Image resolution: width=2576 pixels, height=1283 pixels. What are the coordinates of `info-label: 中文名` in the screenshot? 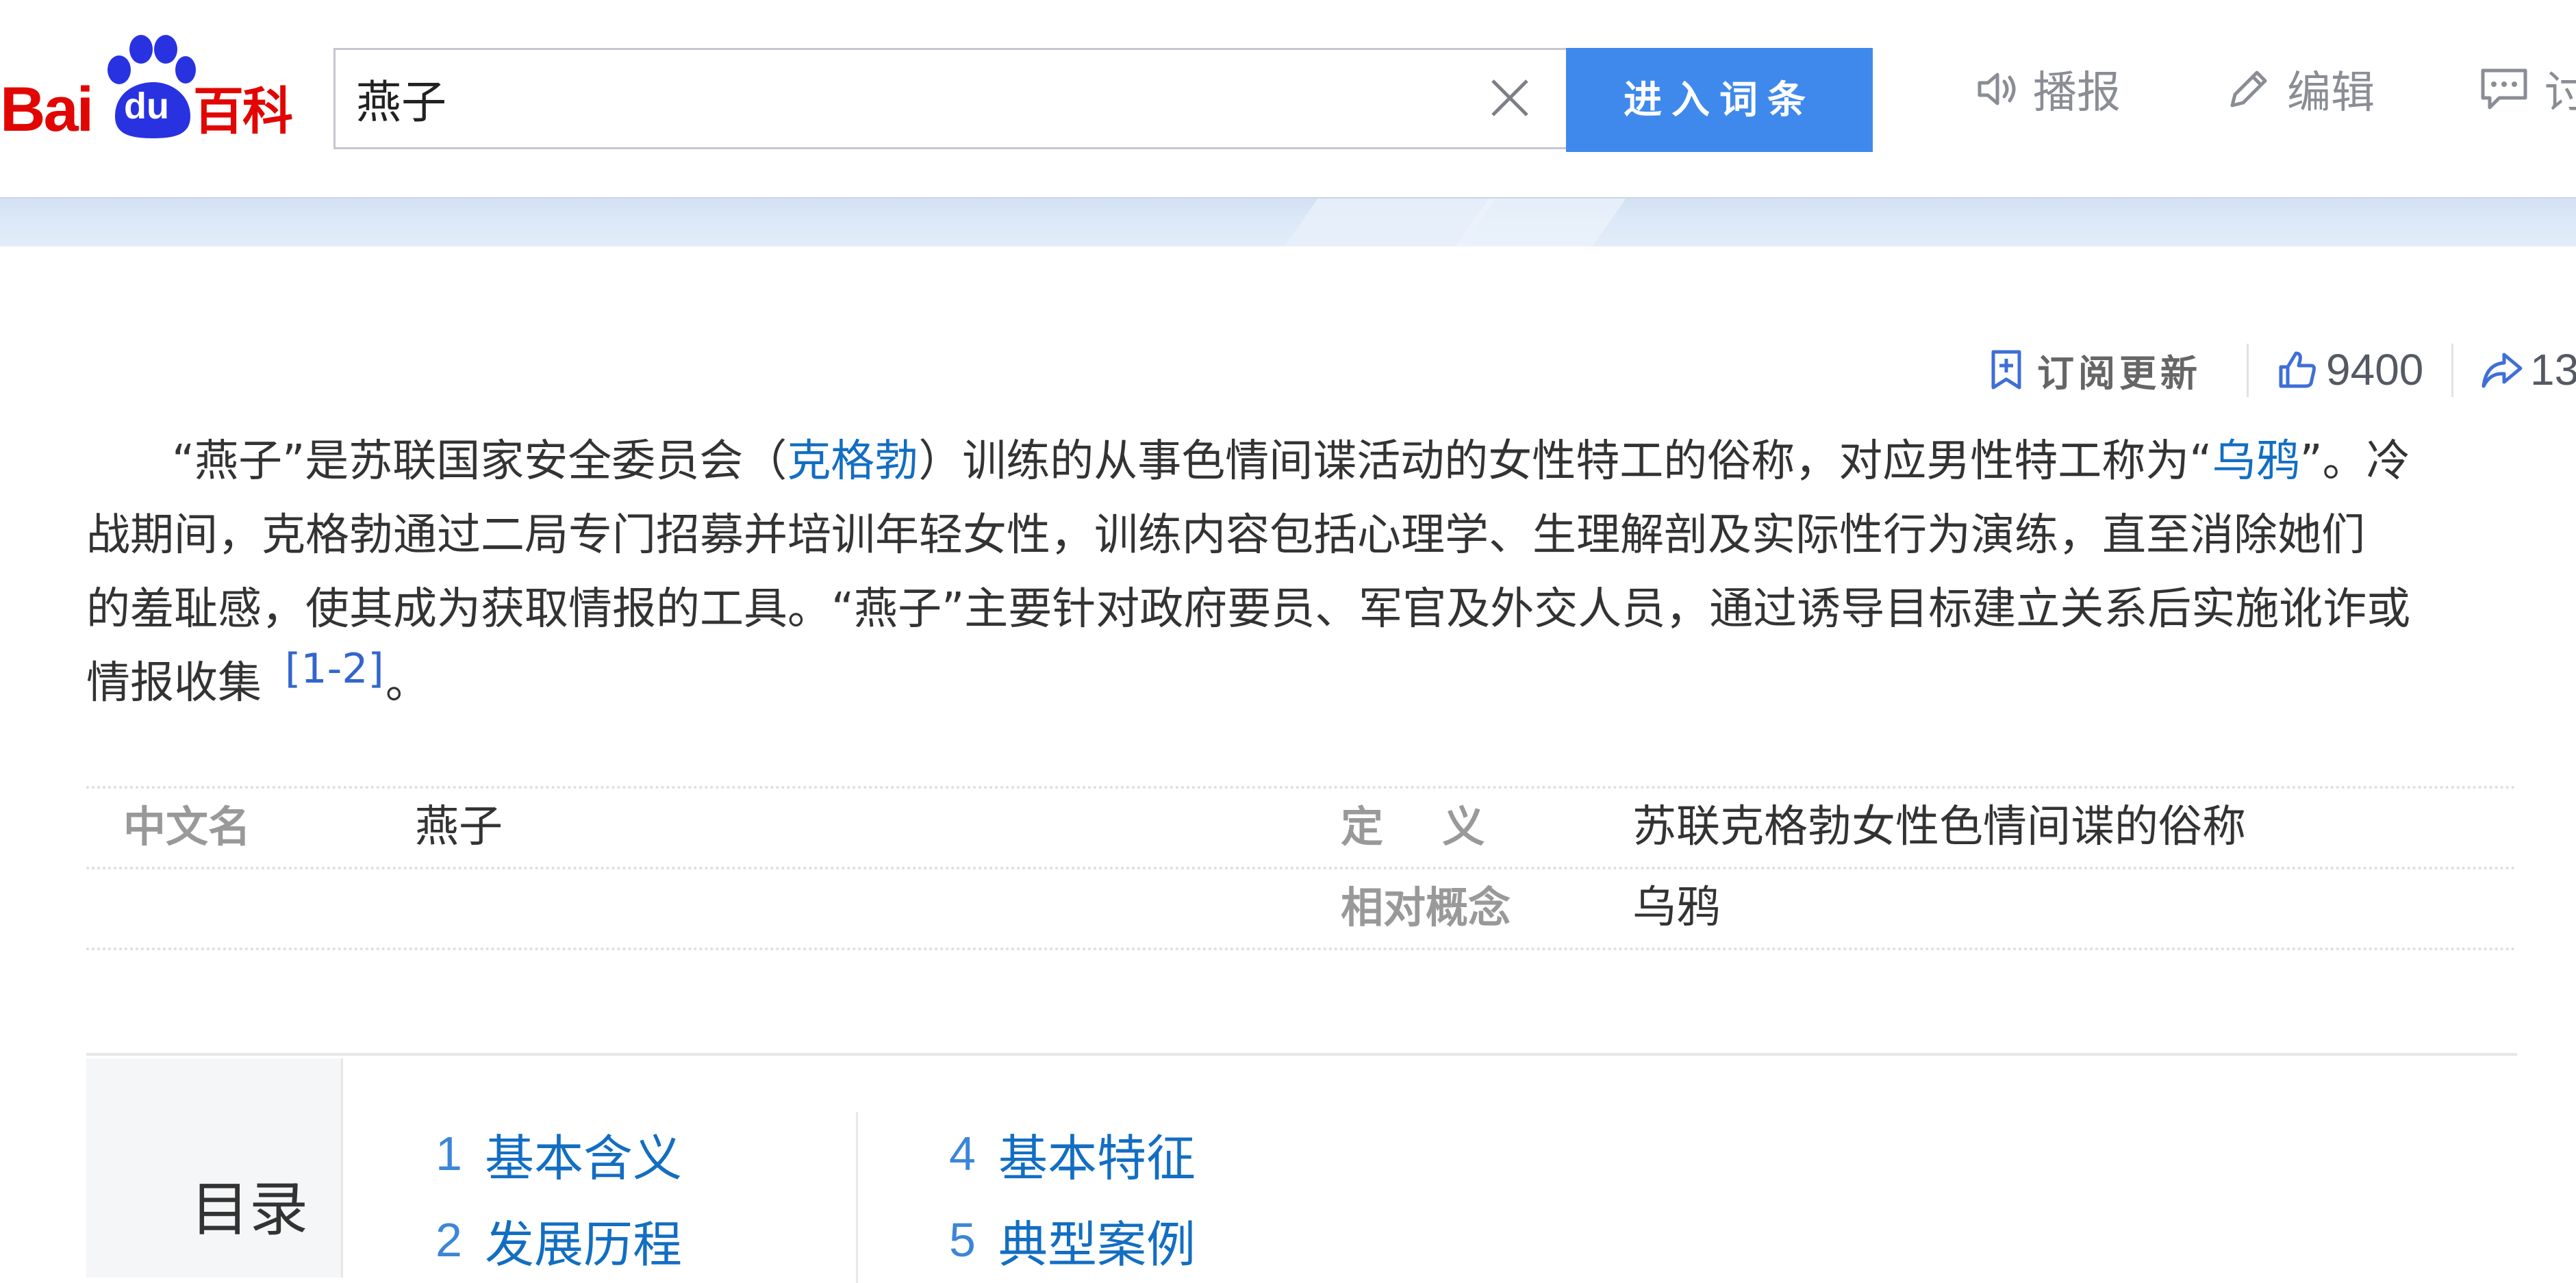 It's located at (187, 827).